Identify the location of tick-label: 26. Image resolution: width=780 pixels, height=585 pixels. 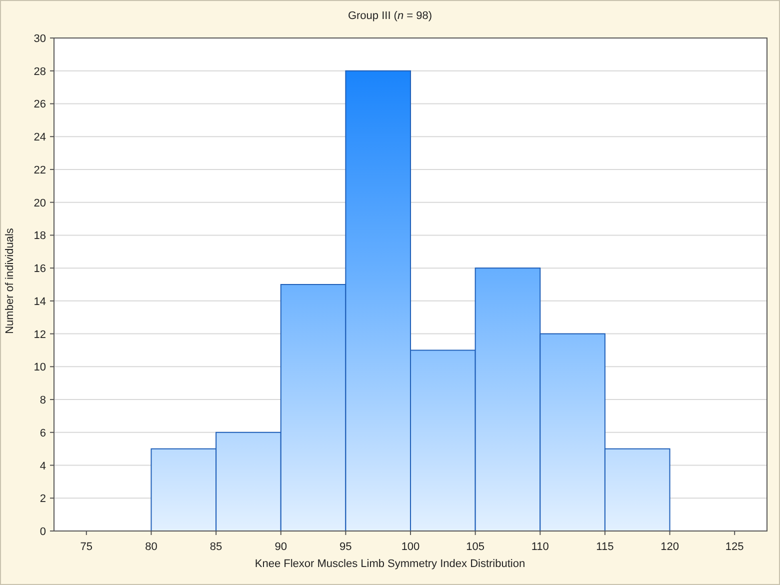
(40, 104).